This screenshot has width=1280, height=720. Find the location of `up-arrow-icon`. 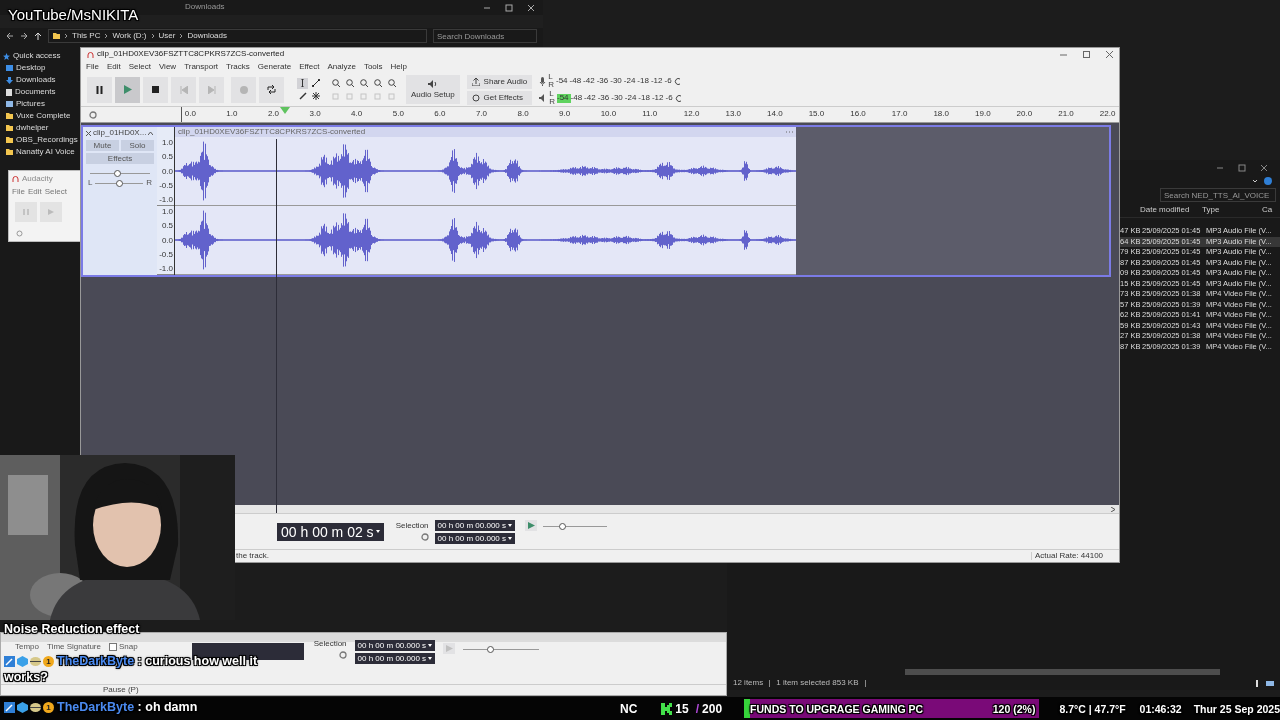

up-arrow-icon is located at coordinates (38, 36).